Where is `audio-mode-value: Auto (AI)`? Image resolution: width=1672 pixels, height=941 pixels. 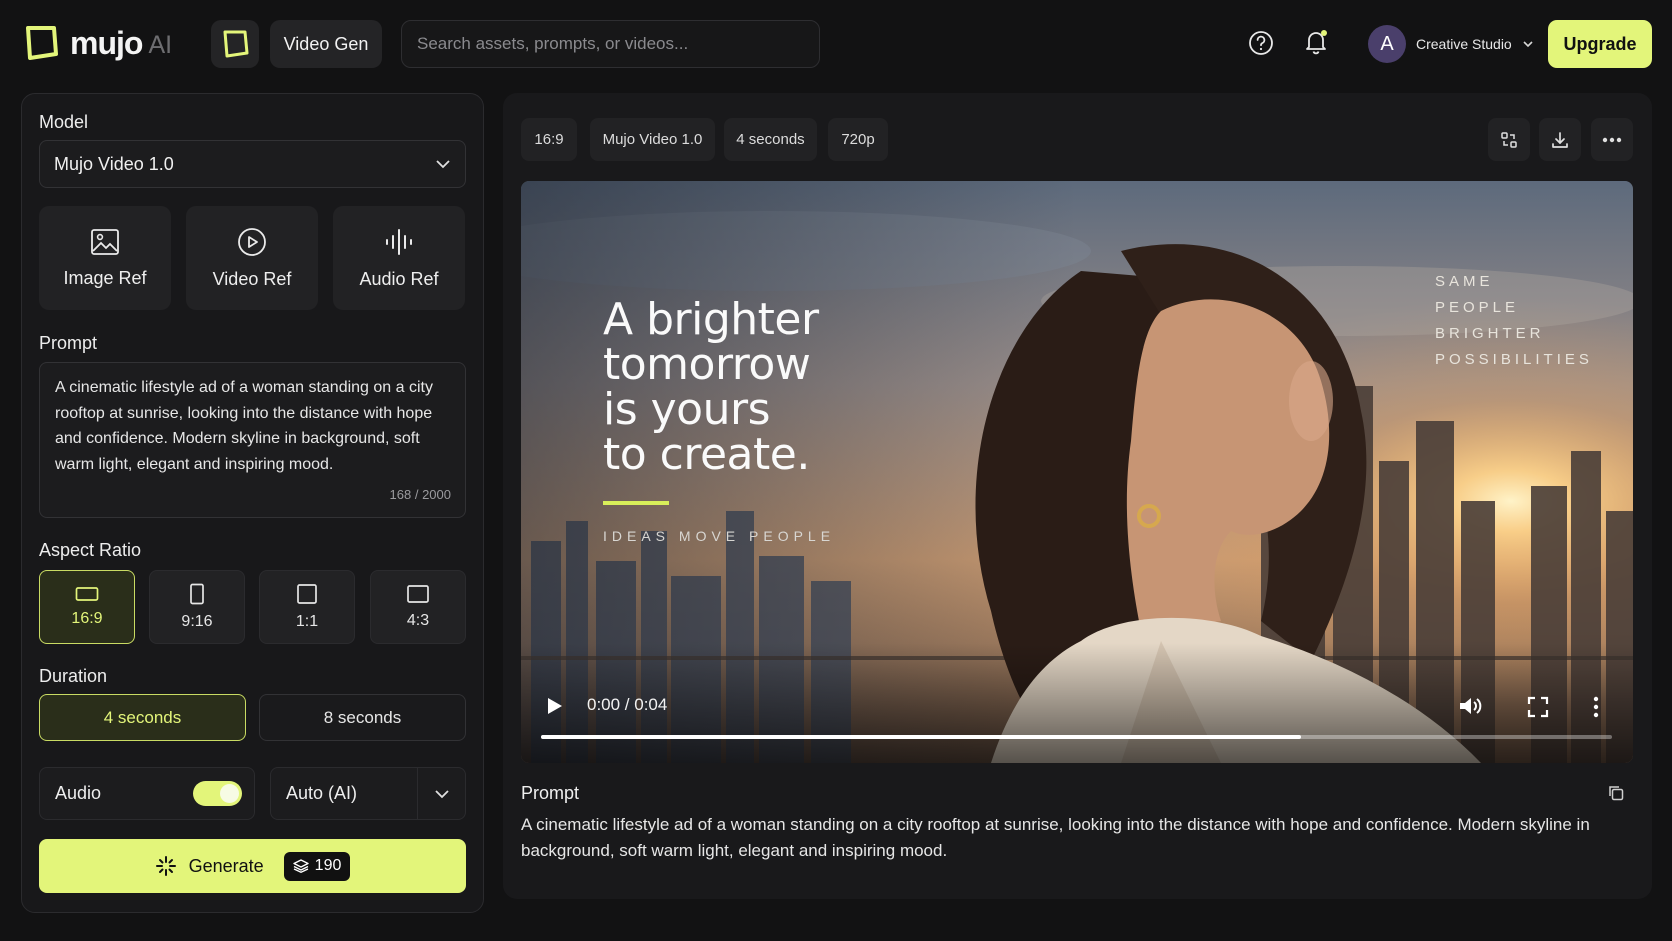 audio-mode-value: Auto (AI) is located at coordinates (322, 793).